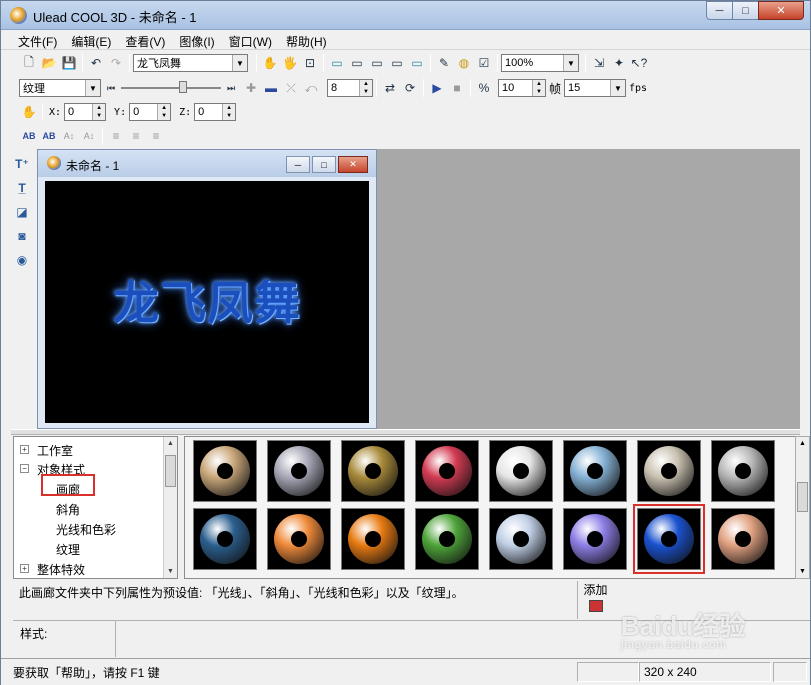  What do you see at coordinates (802, 497) in the screenshot?
I see `gallery-scroll-thumb` at bounding box center [802, 497].